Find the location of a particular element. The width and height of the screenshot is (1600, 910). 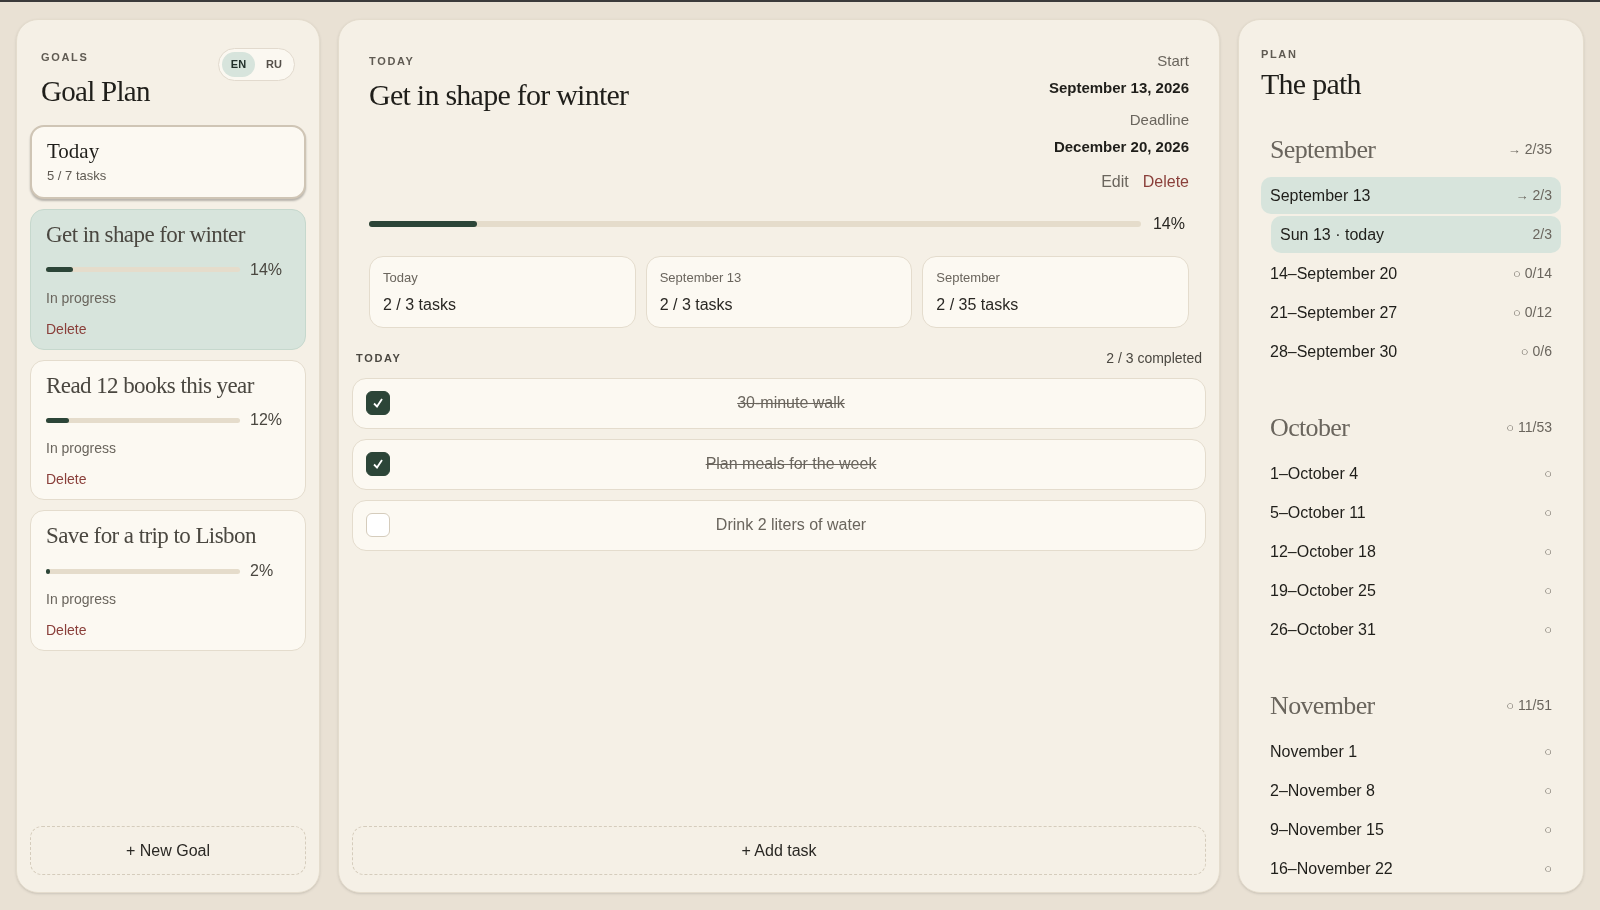

goal-title: Get in shape for winter is located at coordinates (146, 234).